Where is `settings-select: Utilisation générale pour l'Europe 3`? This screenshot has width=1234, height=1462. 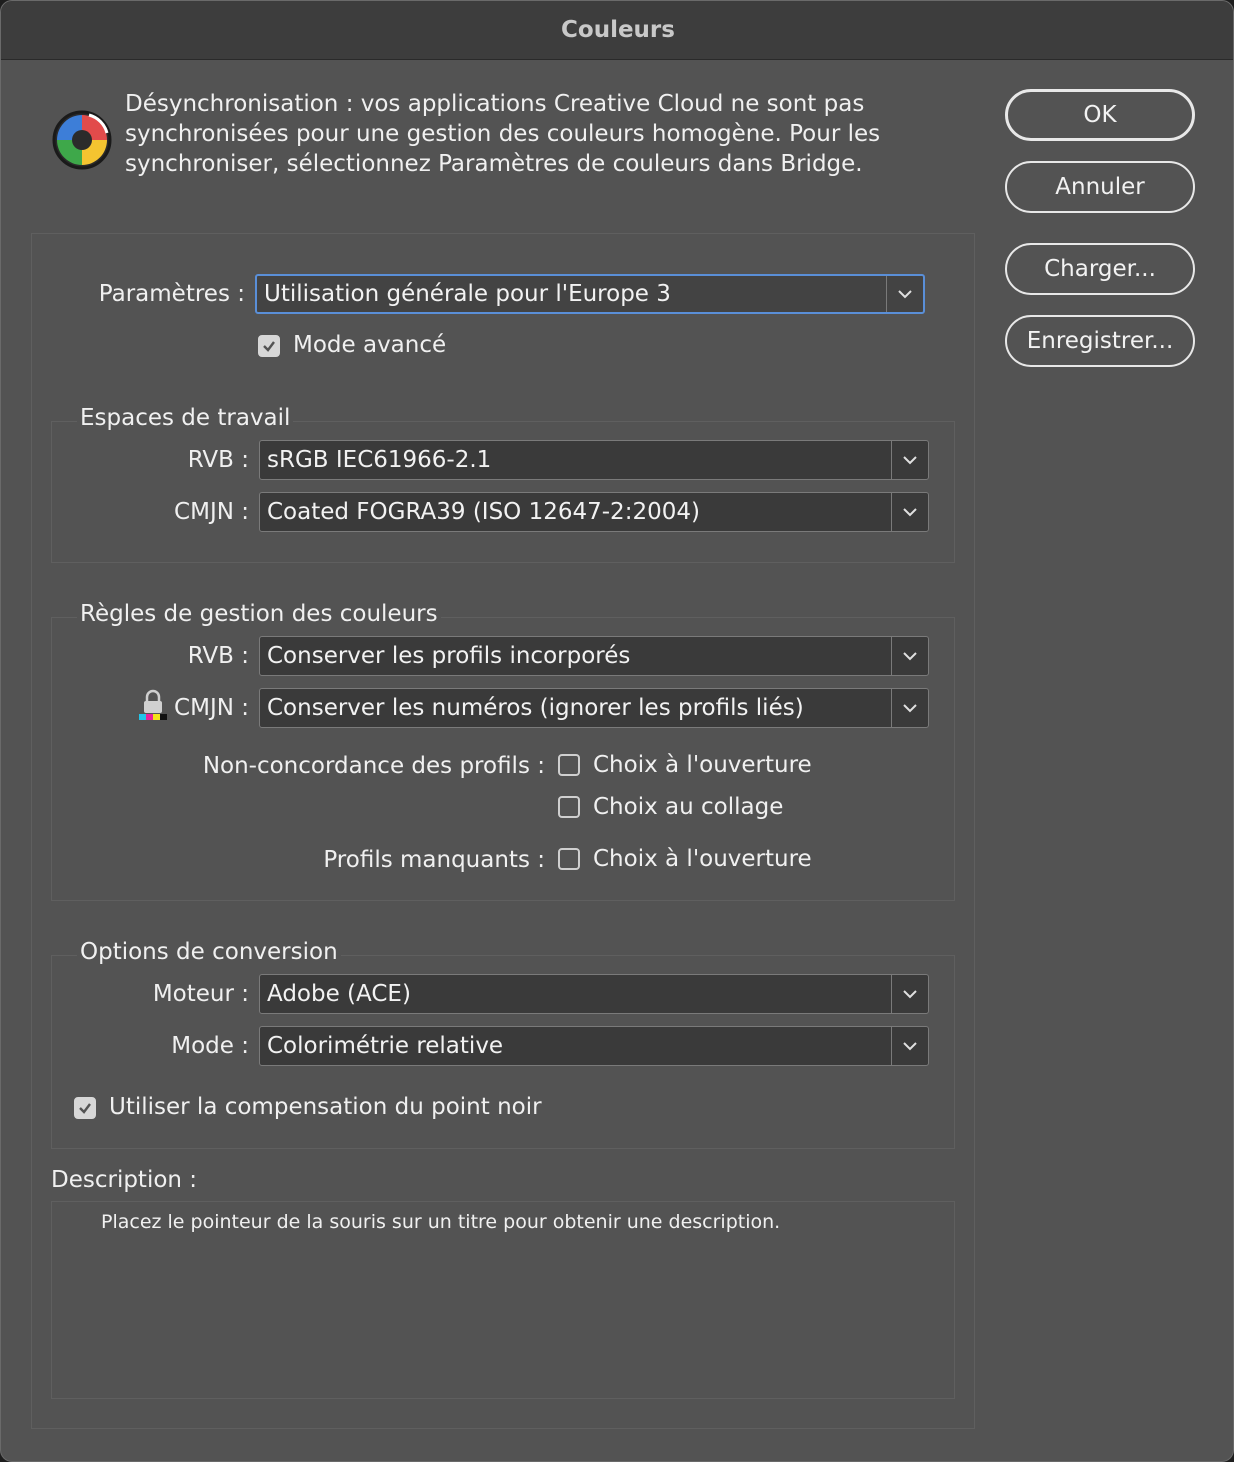
settings-select: Utilisation générale pour l'Europe 3 is located at coordinates (590, 294).